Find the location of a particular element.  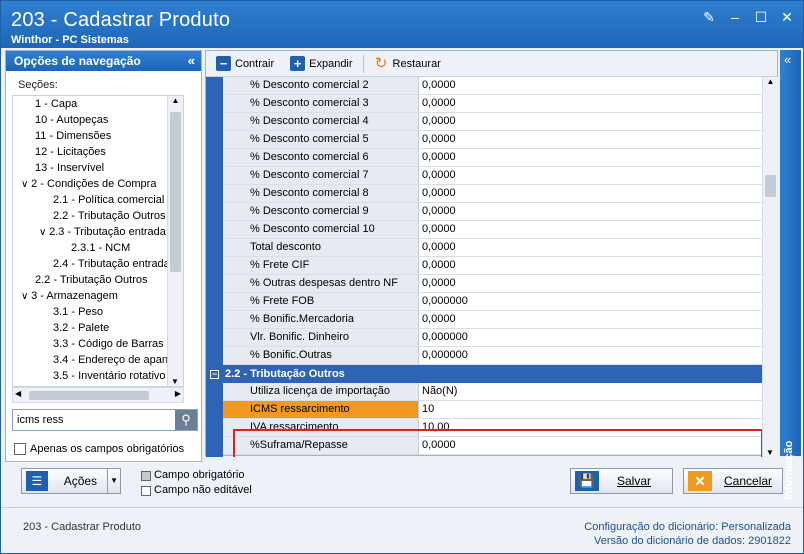

actions-button: ☰ Ações ▼ is located at coordinates (71, 481).